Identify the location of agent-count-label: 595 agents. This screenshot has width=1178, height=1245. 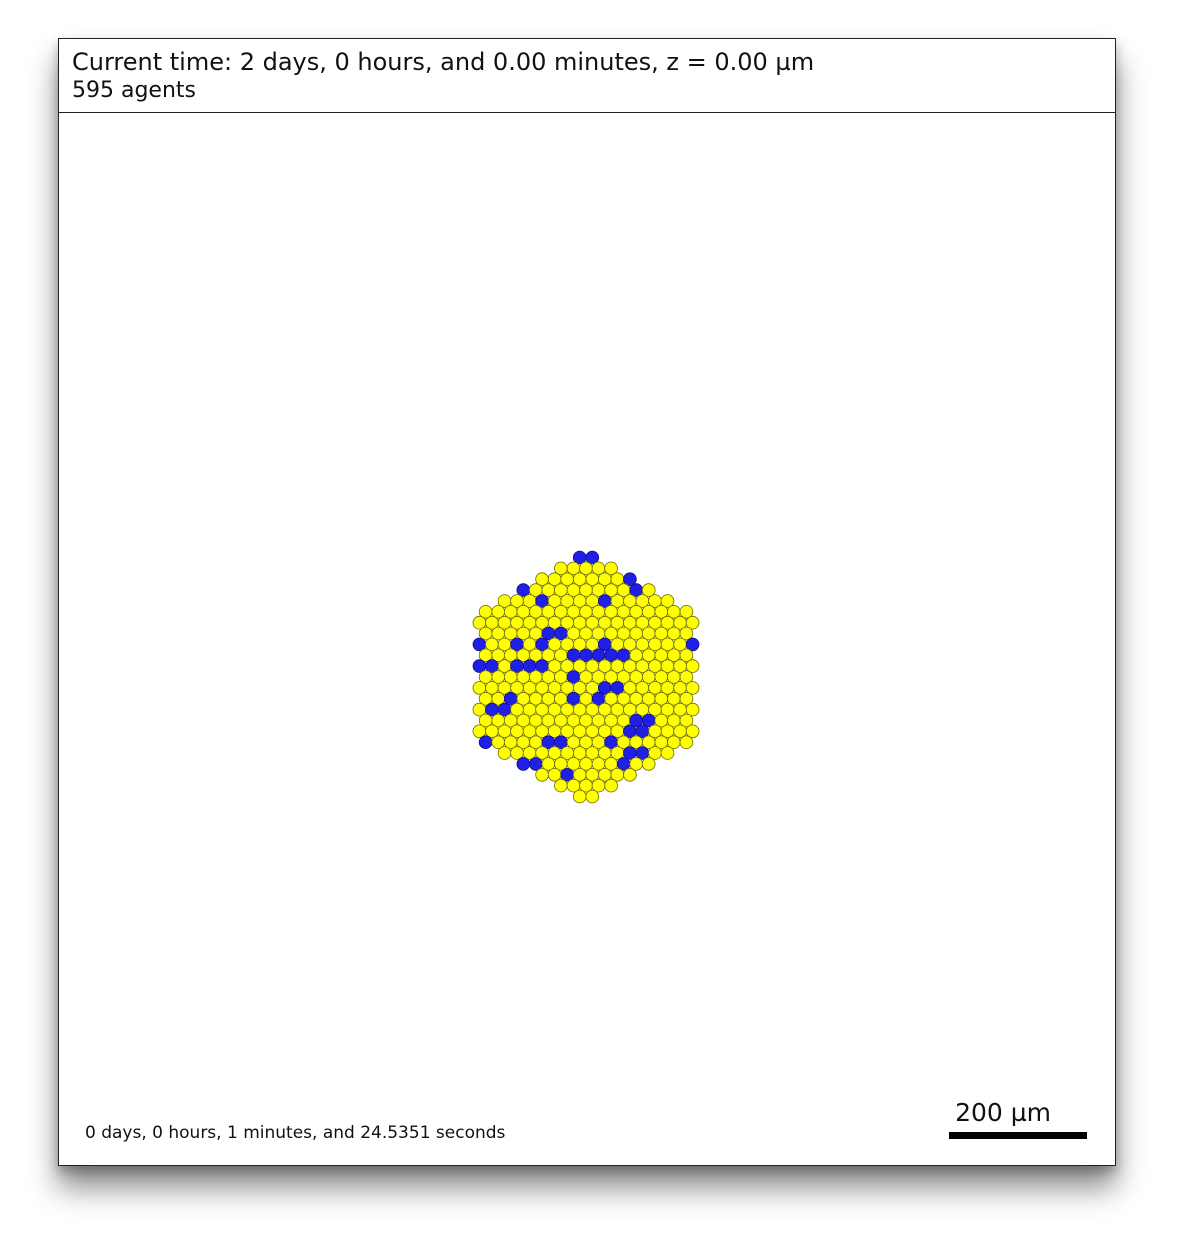
(134, 90).